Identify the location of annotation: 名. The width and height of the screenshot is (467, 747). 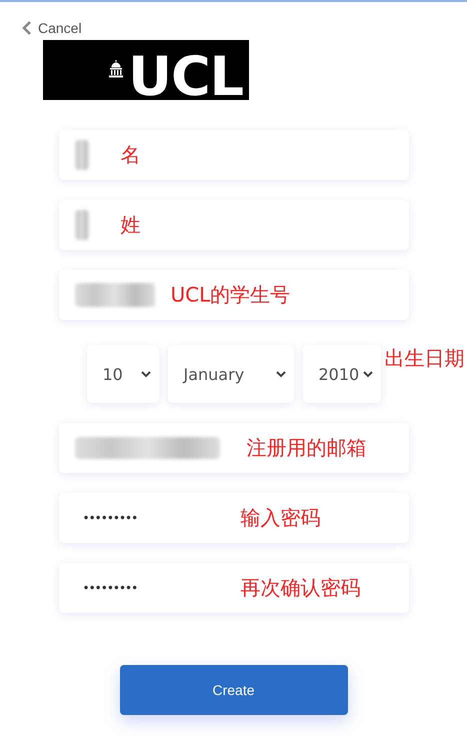
(130, 155).